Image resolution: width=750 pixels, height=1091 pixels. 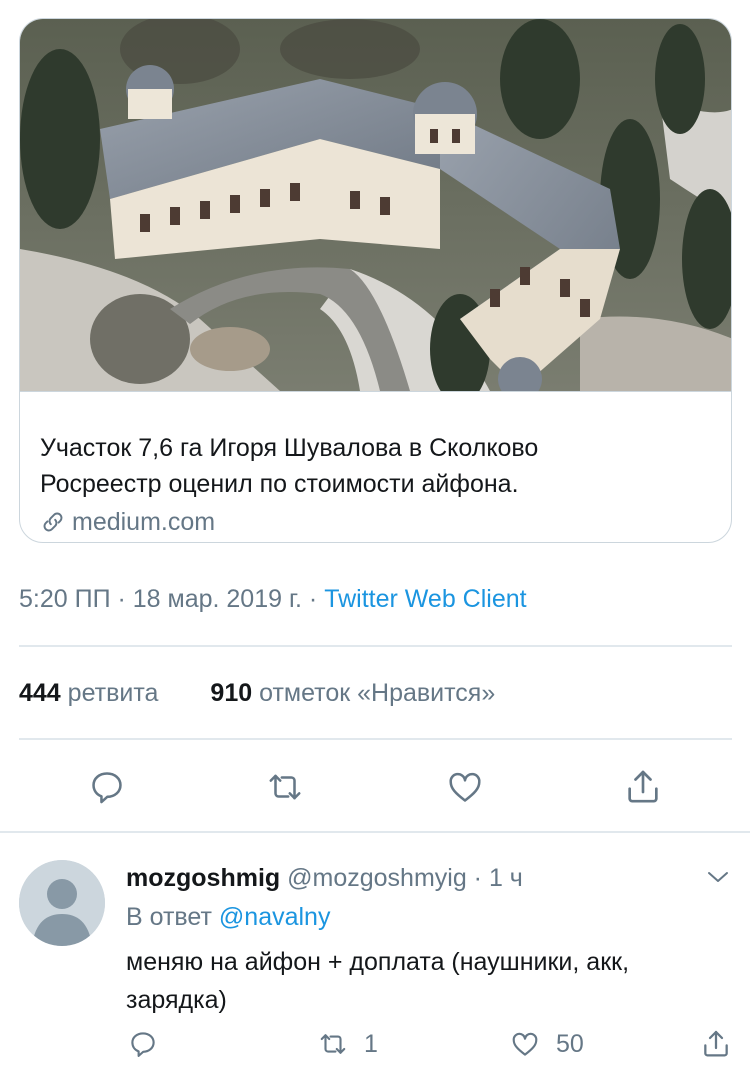 I want to click on chevron-down-icon, so click(x=718, y=877).